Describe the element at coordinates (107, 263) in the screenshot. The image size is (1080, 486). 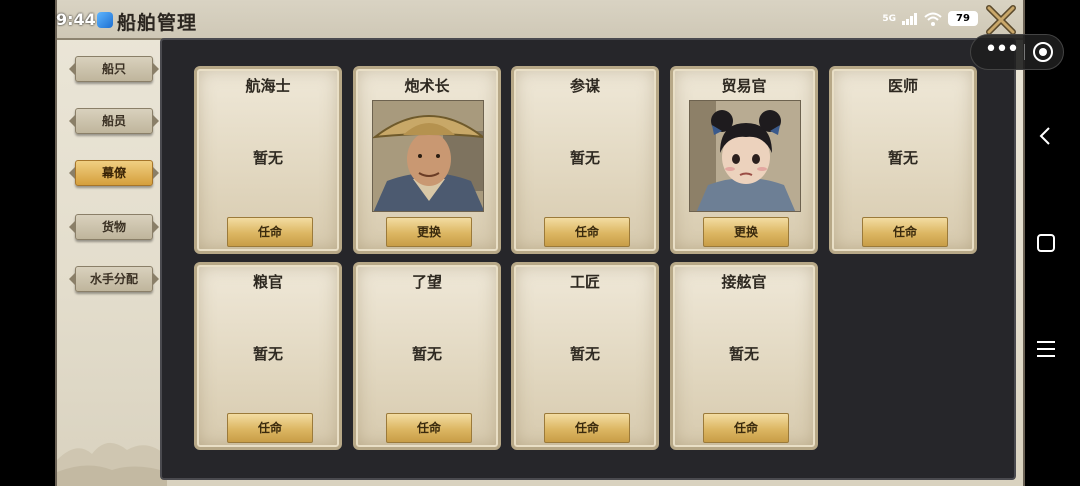
I see `sidebar: 船只 船员 幕僚 货物 水手分配` at that location.